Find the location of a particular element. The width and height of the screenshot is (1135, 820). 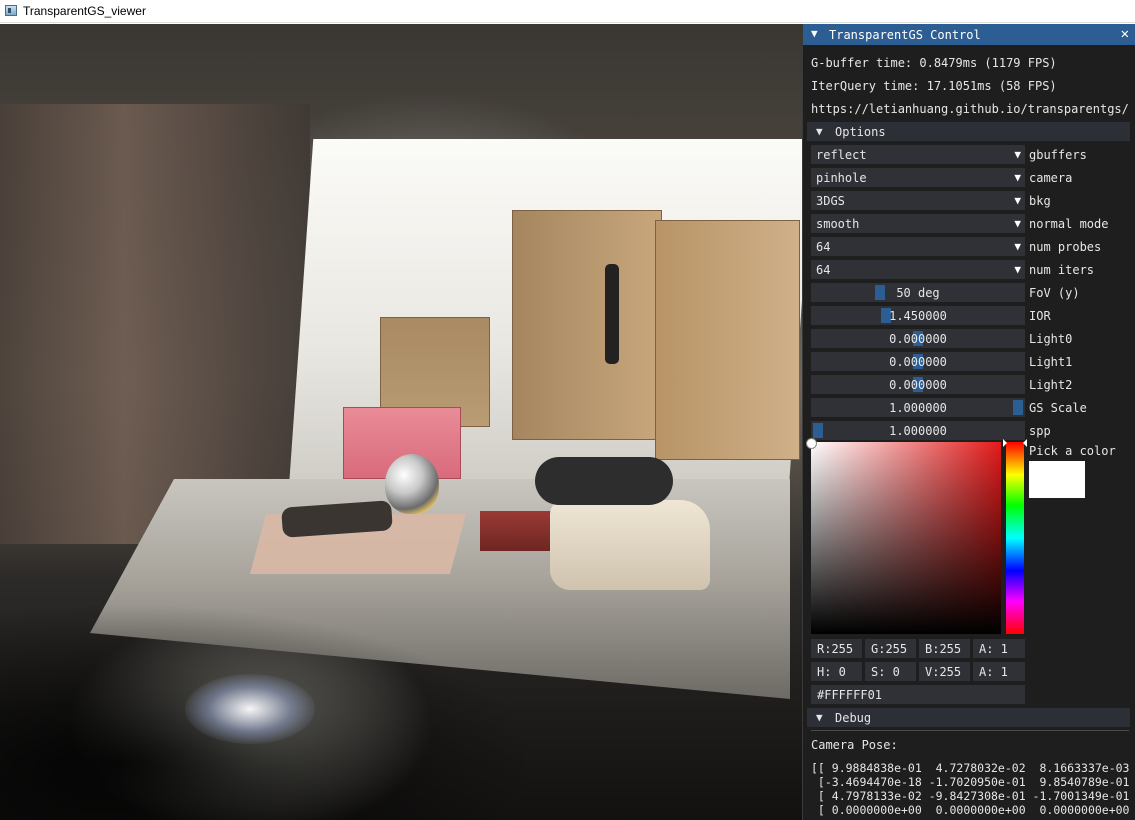

fov-slider: 50 deg is located at coordinates (918, 292).